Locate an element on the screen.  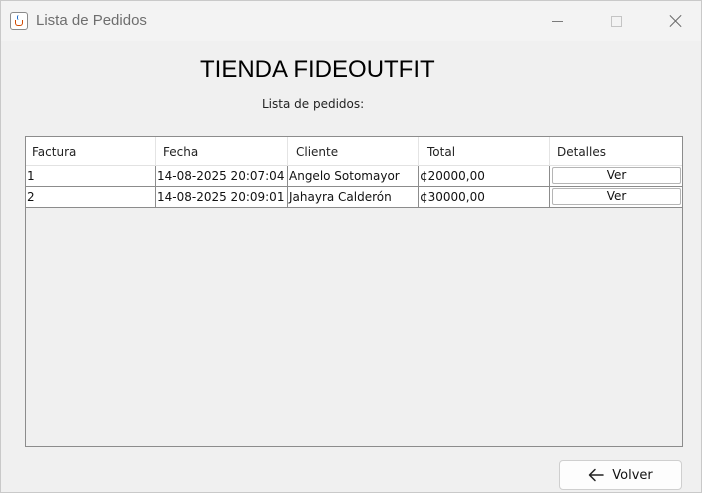
table-header: Factura Fecha Cliente Total Detalles is located at coordinates (354, 151).